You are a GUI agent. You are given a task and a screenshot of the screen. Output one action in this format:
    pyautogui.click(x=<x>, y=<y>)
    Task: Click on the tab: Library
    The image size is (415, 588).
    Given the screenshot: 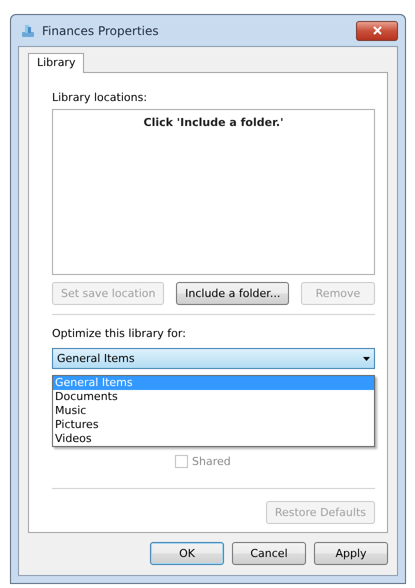 What is the action you would take?
    pyautogui.click(x=56, y=63)
    